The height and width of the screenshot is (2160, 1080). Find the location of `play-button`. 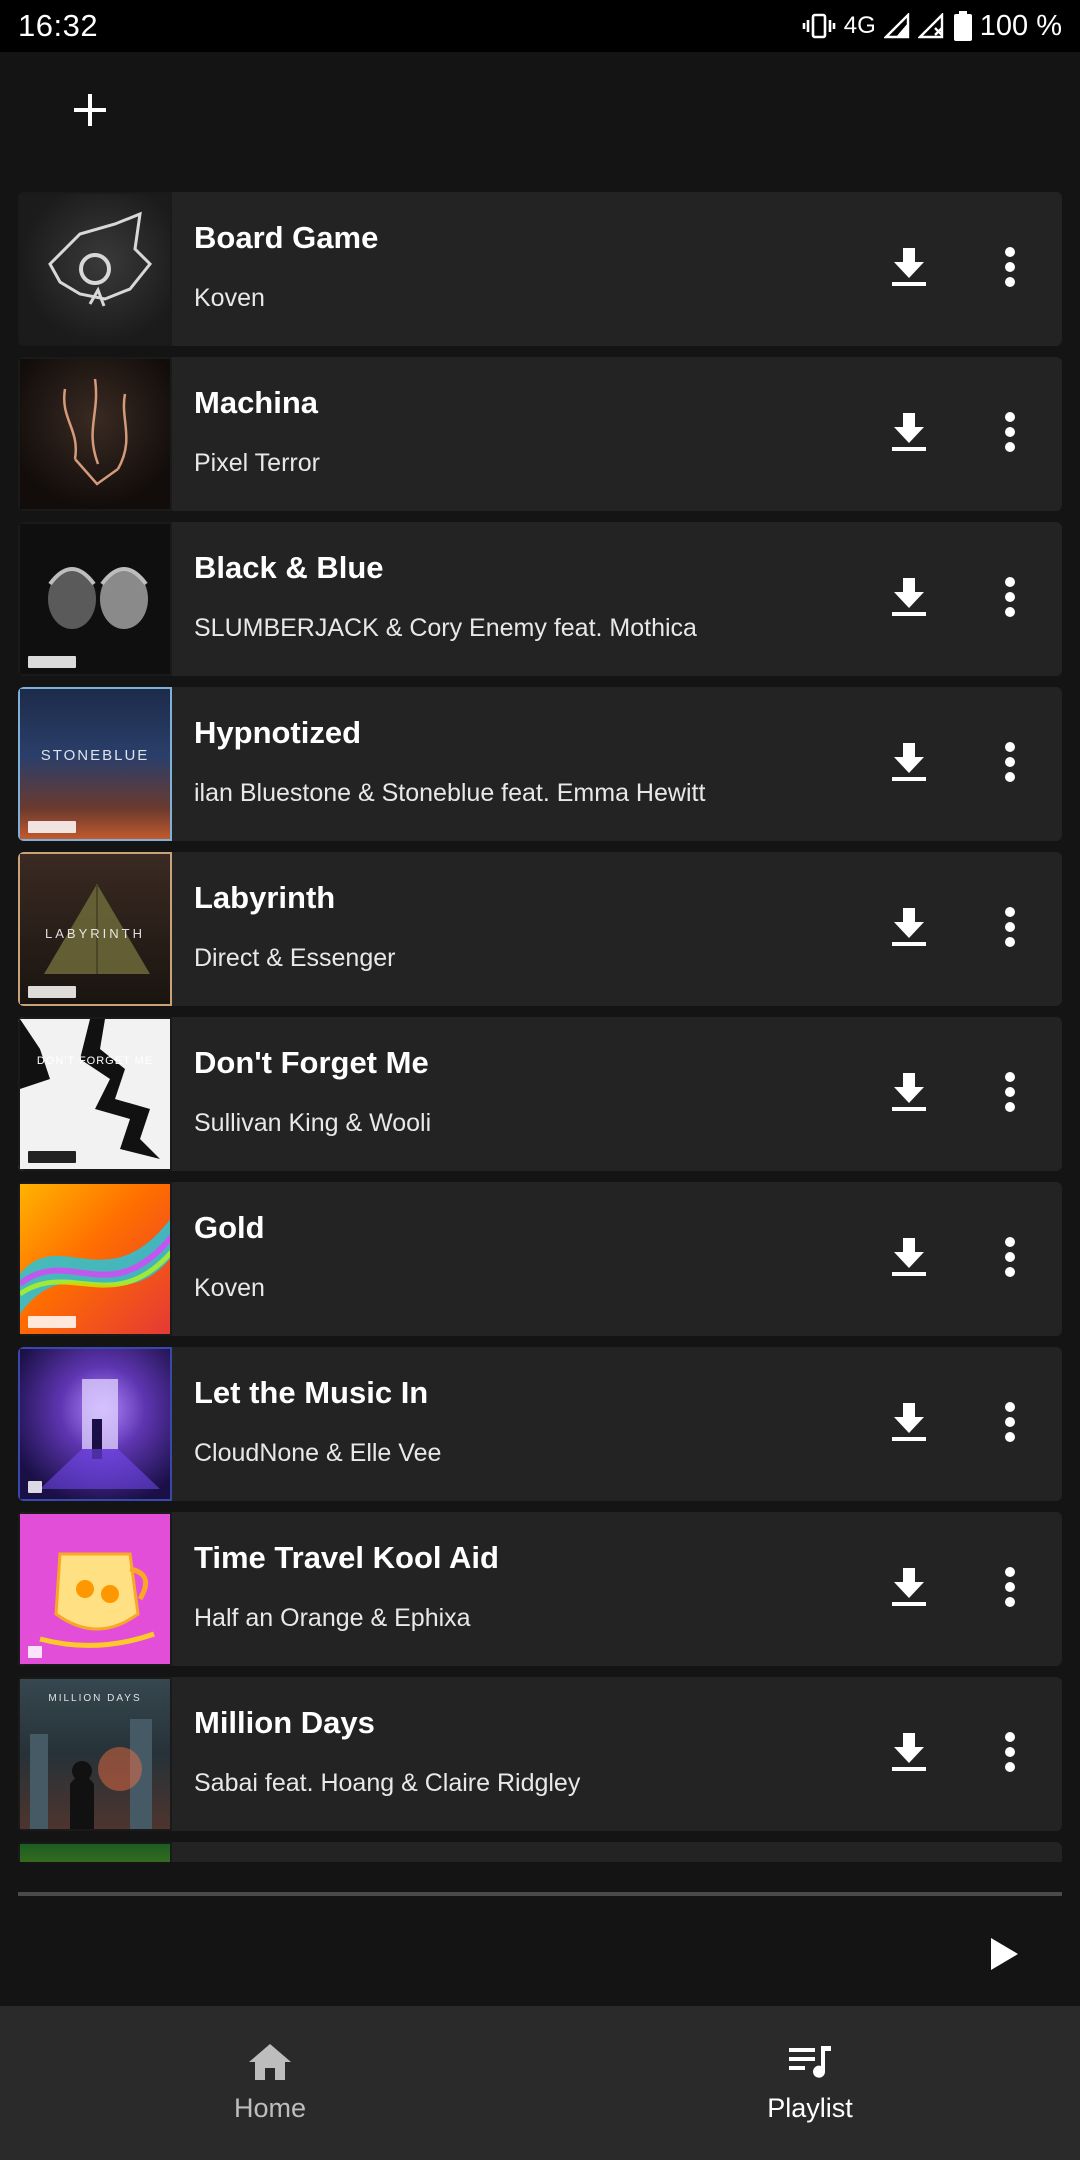

play-button is located at coordinates (1004, 1956).